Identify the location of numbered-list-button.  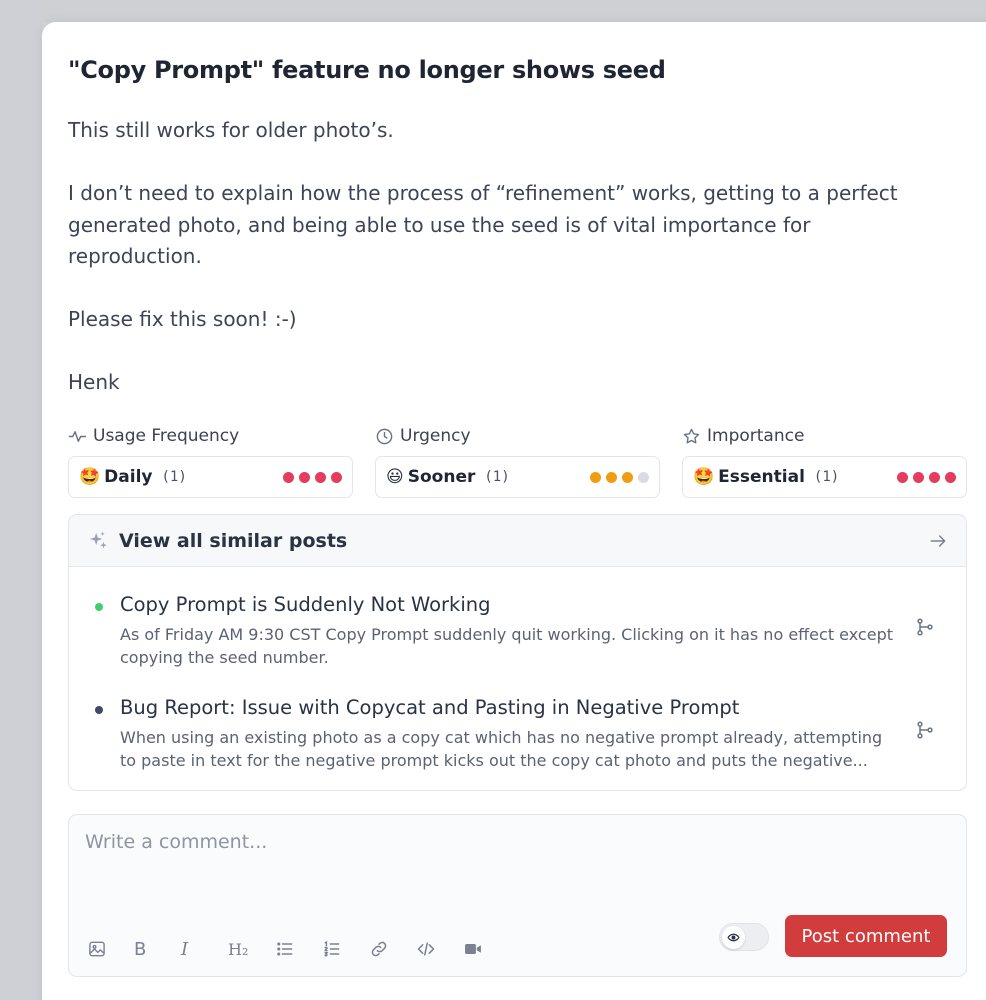
(345, 949).